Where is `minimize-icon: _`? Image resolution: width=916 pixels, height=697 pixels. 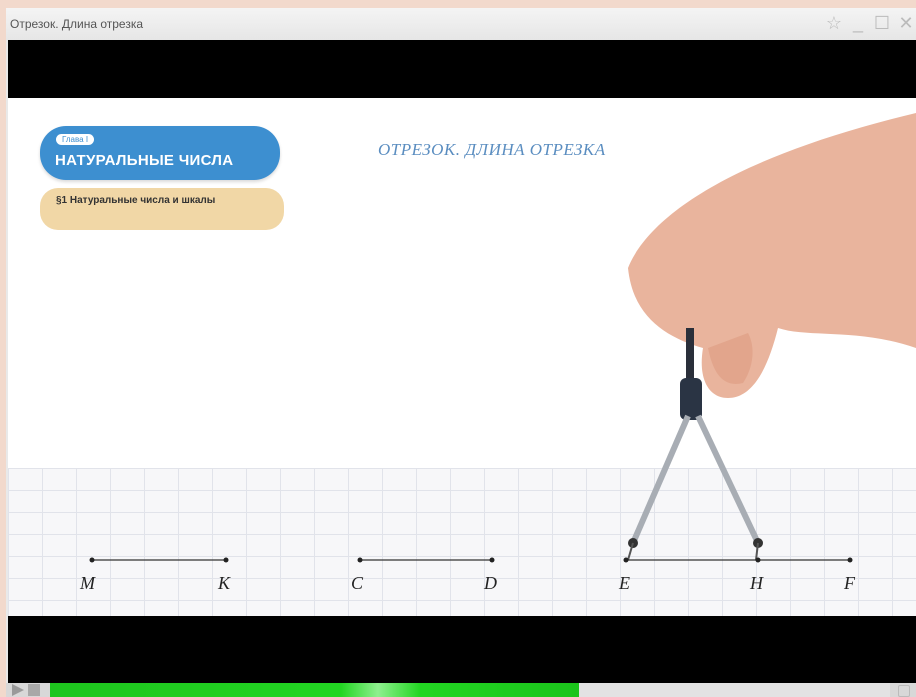
minimize-icon: _ is located at coordinates (858, 23).